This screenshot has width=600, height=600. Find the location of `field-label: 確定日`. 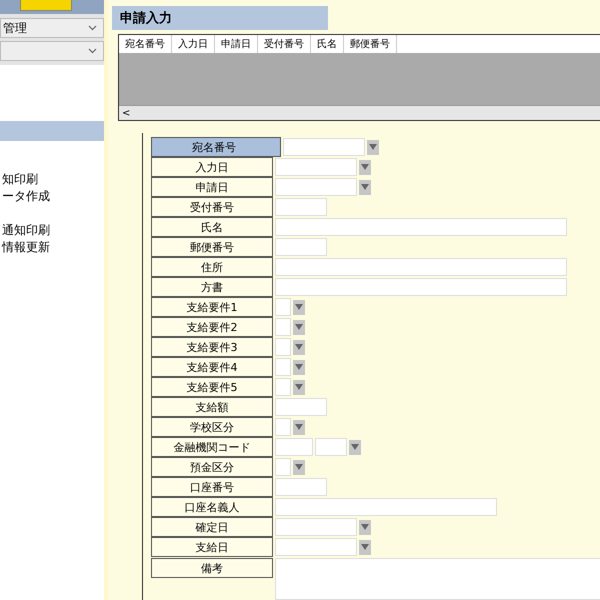

field-label: 確定日 is located at coordinates (212, 527).